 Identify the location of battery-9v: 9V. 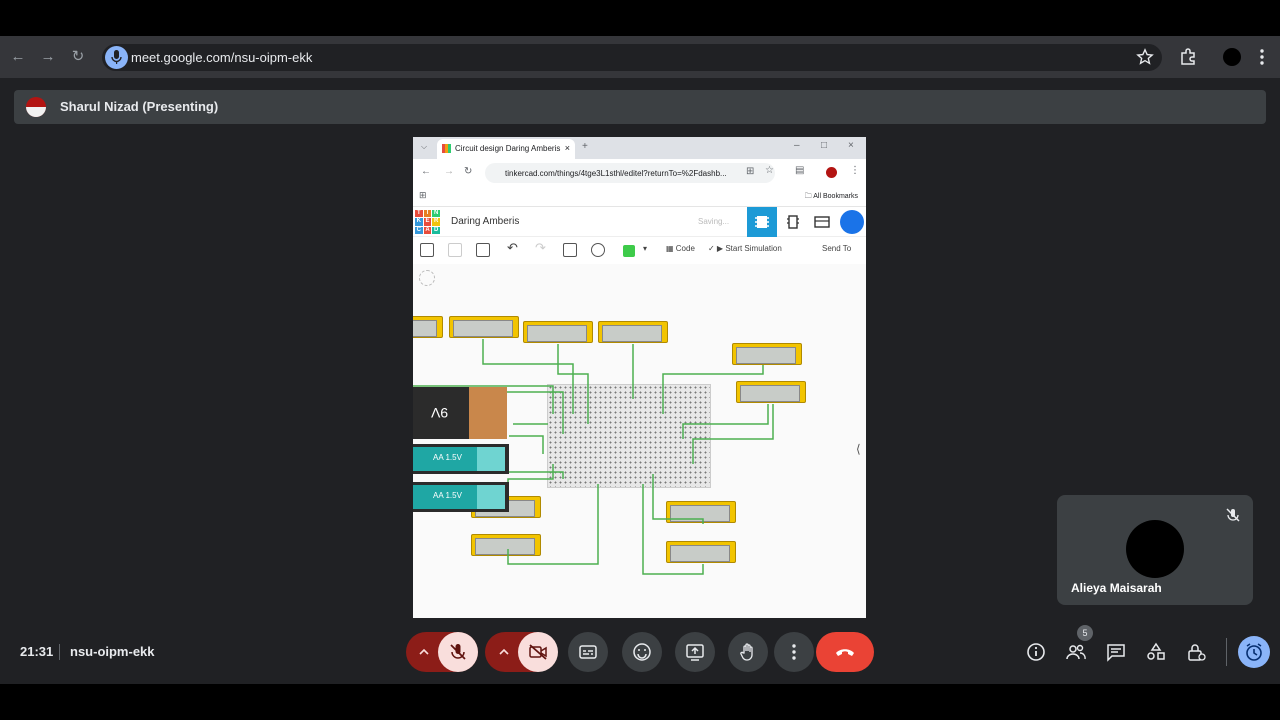
(460, 413).